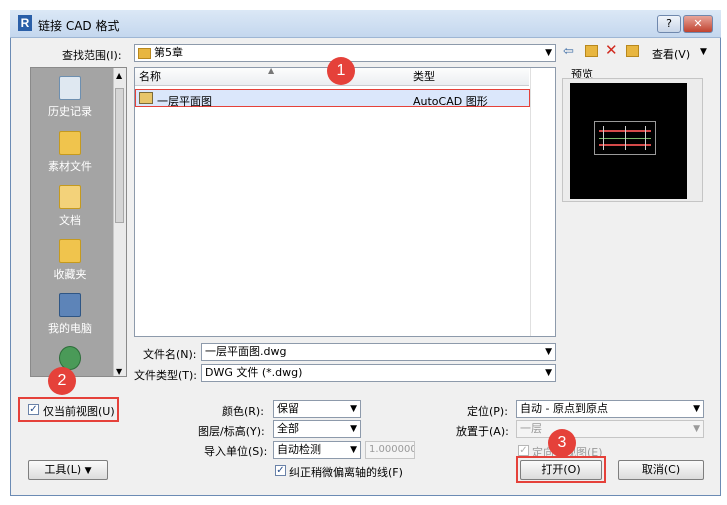 Image resolution: width=727 pixels, height=505 pixels. What do you see at coordinates (70, 305) in the screenshot?
I see `computer-icon` at bounding box center [70, 305].